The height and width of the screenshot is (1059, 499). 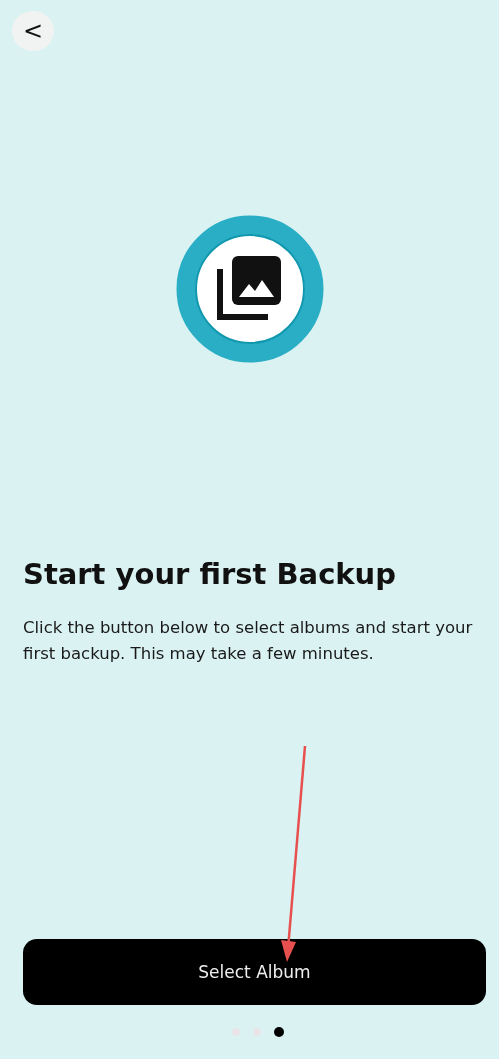 I want to click on back-button: <, so click(x=33, y=31).